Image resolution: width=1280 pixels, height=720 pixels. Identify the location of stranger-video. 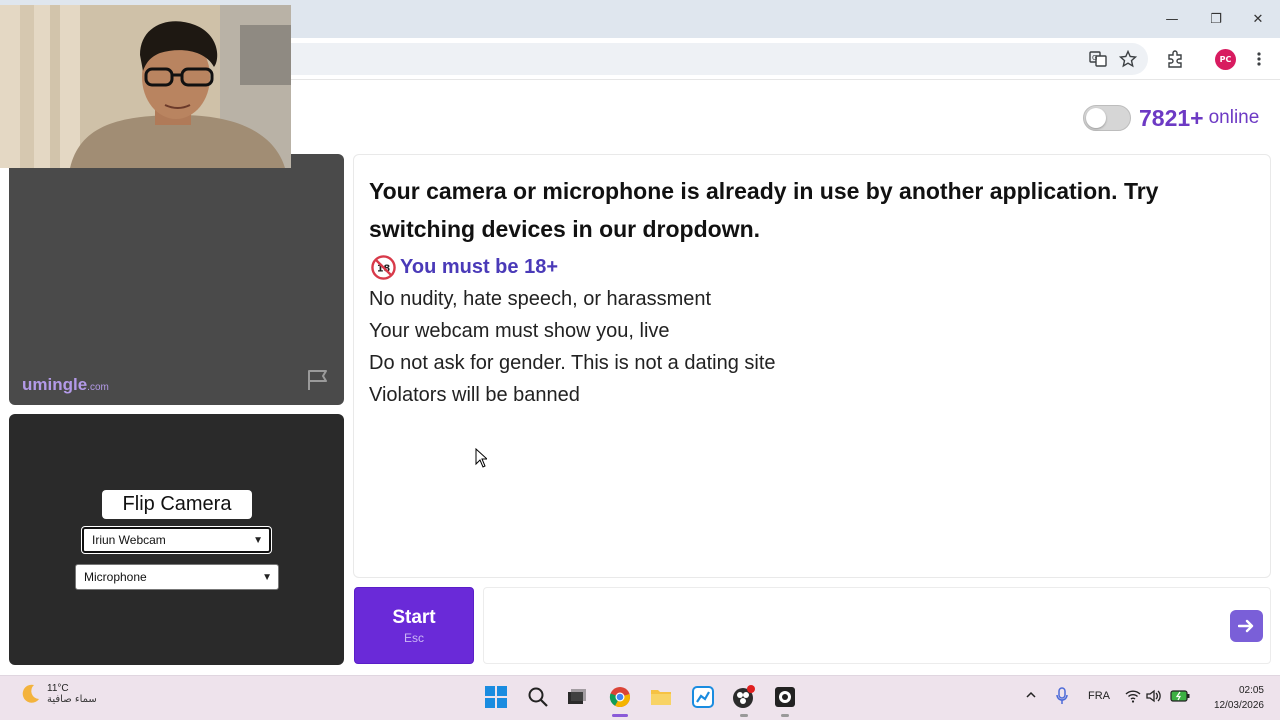
(176, 279).